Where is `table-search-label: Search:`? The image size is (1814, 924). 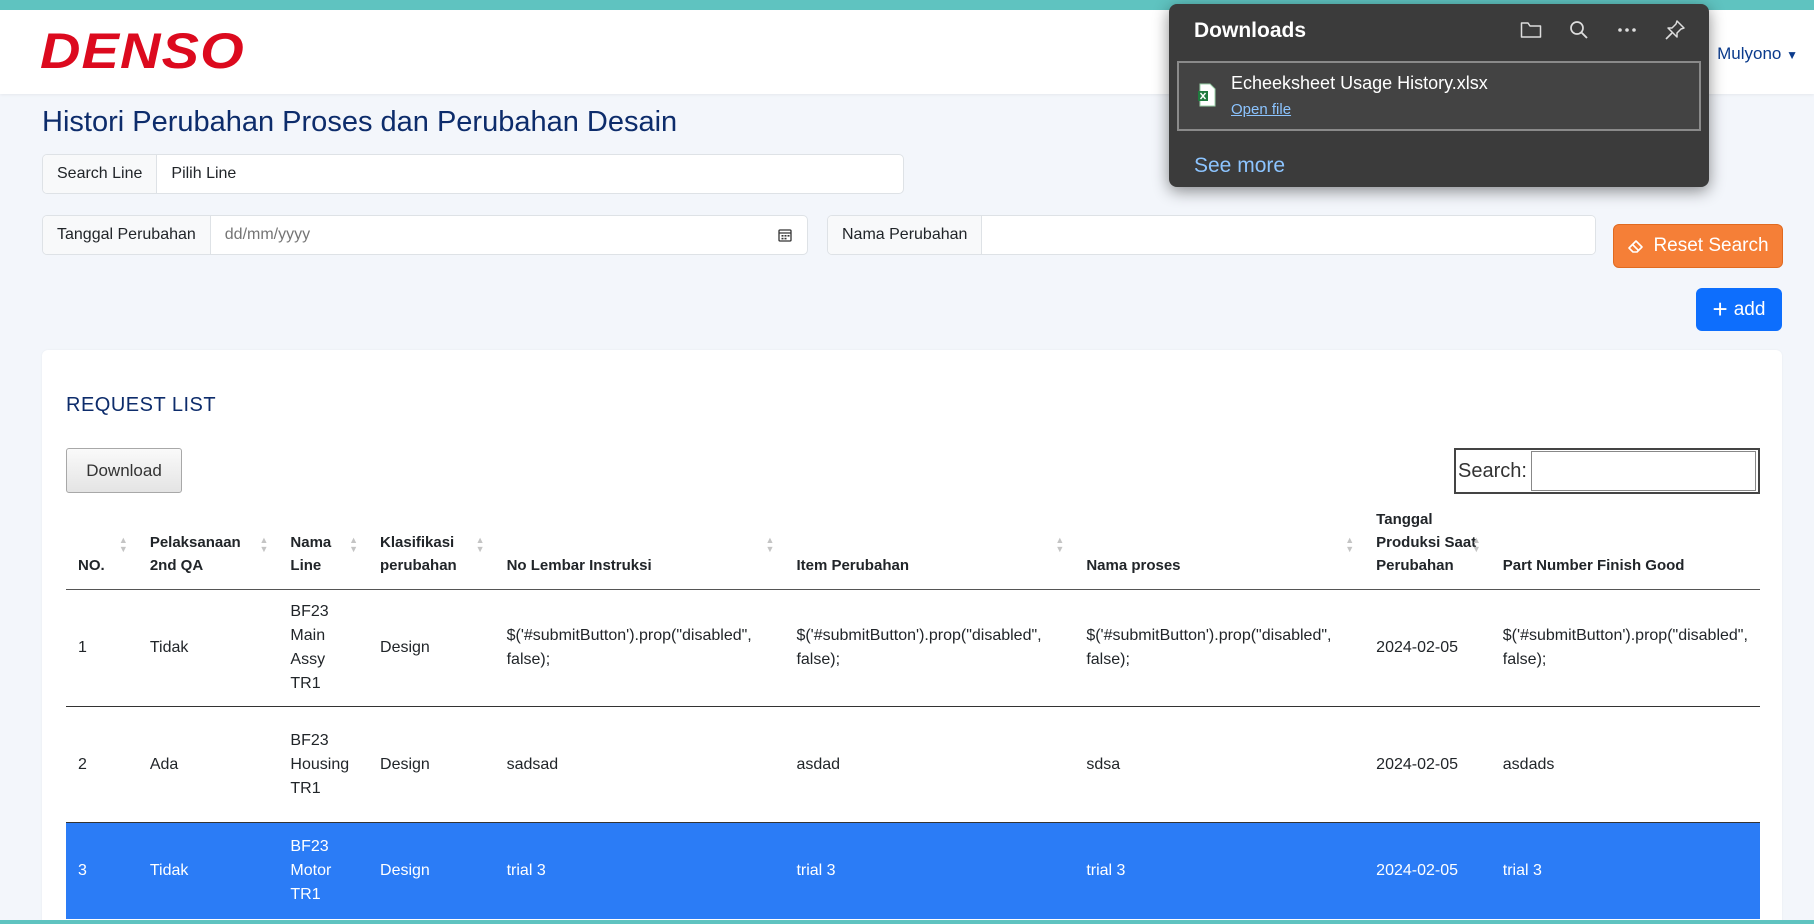
table-search-label: Search: is located at coordinates (1492, 470).